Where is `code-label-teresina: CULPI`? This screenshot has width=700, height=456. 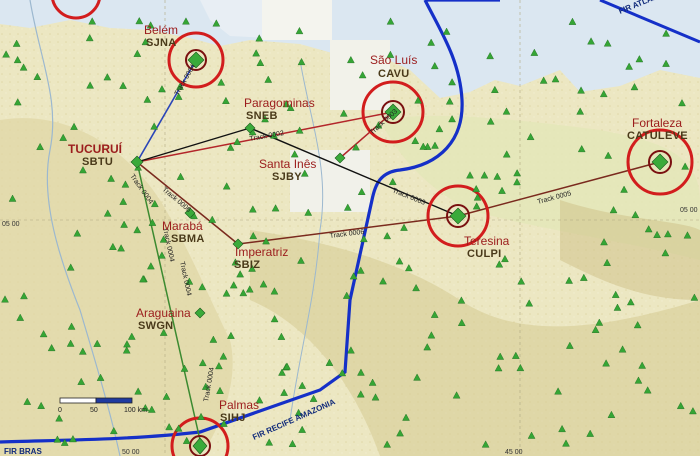
code-label-teresina: CULPI is located at coordinates (484, 254).